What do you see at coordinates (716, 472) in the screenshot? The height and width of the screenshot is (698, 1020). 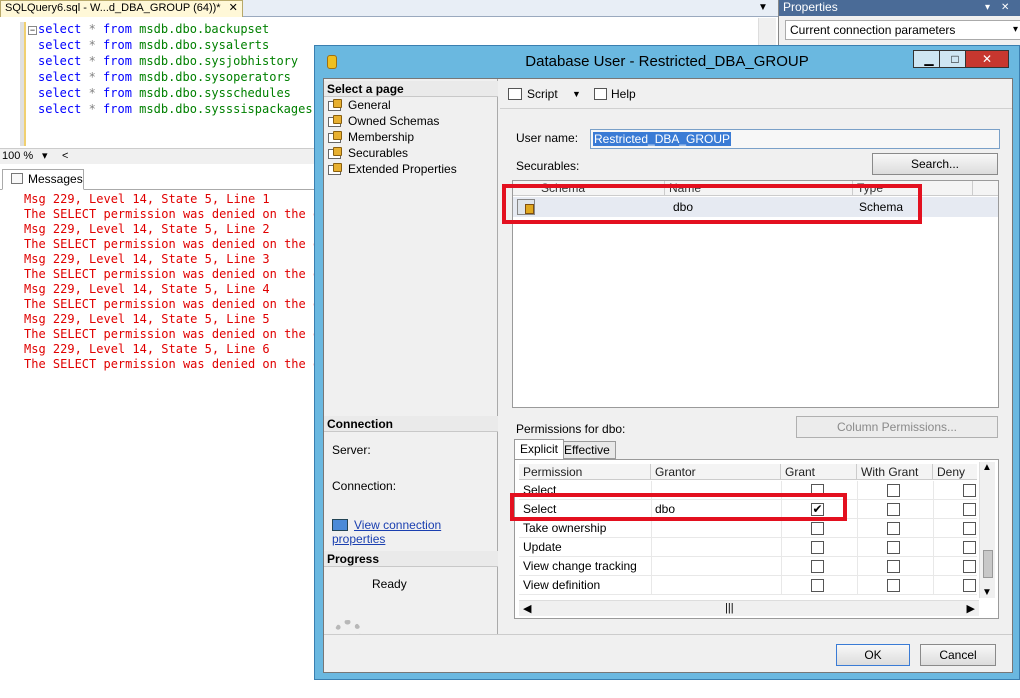 I see `permissions-column-header: Grantor` at bounding box center [716, 472].